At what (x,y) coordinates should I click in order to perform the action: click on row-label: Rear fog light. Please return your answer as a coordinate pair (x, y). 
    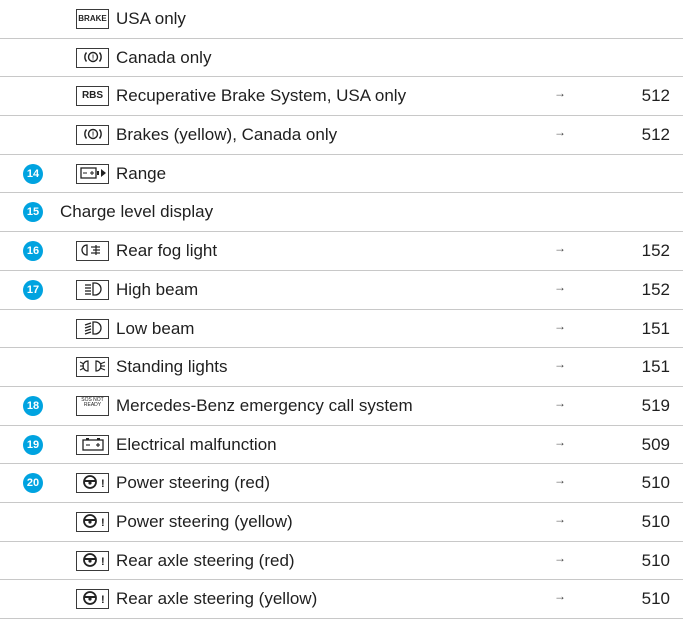
    Looking at the image, I should click on (167, 251).